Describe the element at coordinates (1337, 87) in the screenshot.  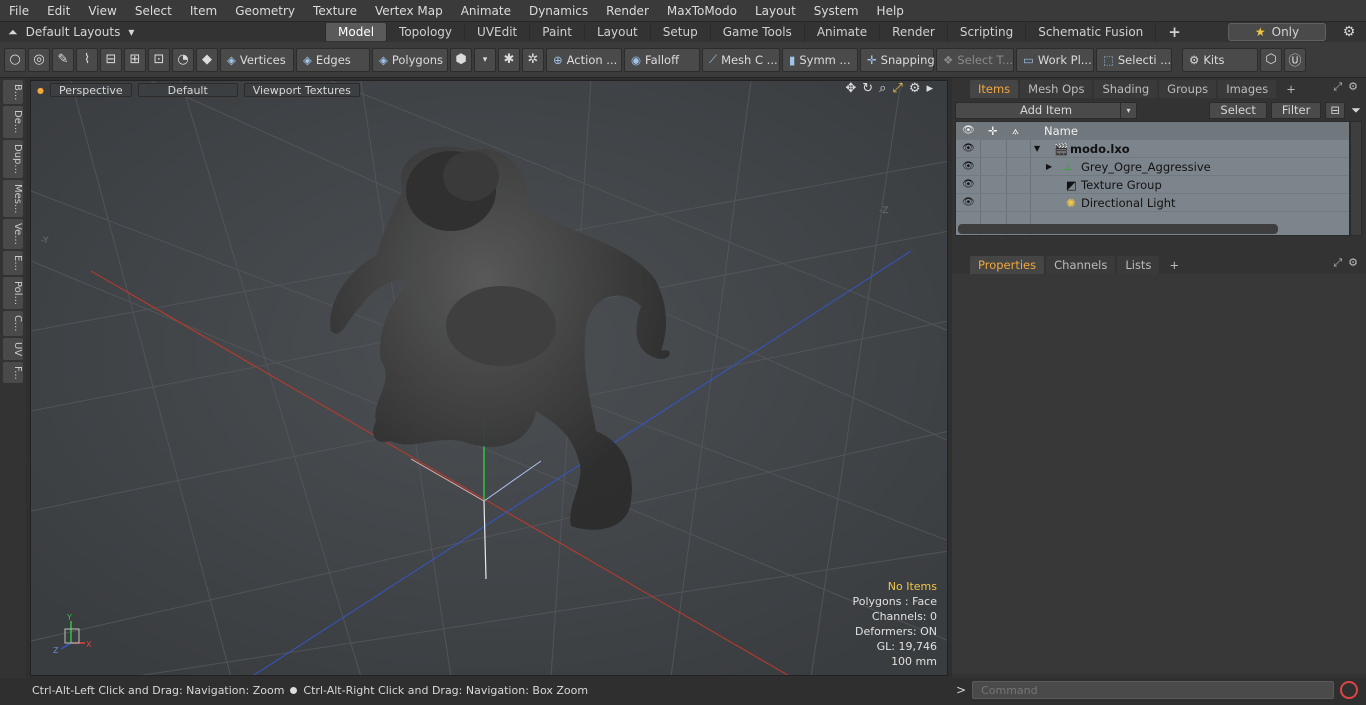
I see `expand-panel-icon: ⤢` at that location.